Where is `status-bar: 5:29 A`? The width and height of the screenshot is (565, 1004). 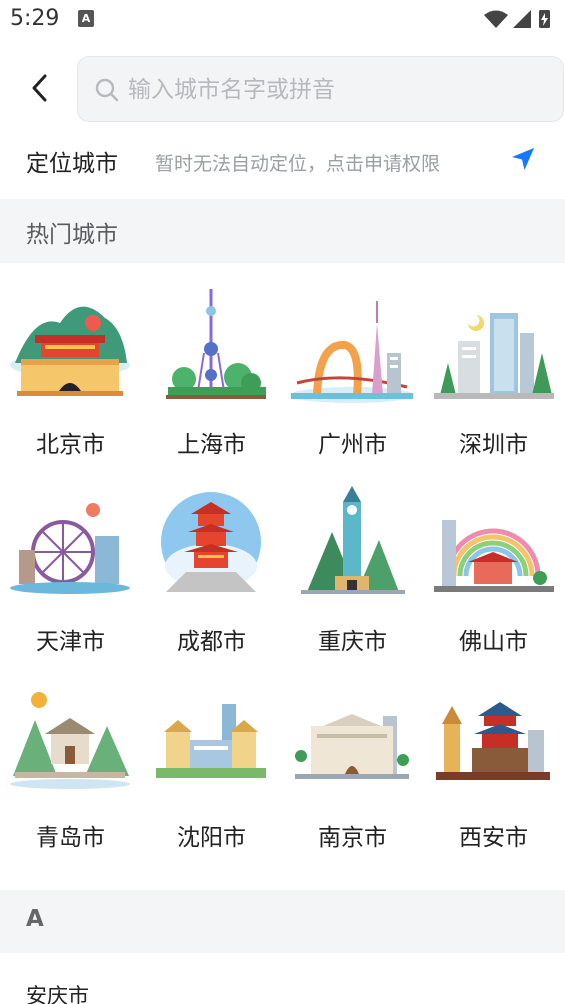 status-bar: 5:29 A is located at coordinates (282, 20).